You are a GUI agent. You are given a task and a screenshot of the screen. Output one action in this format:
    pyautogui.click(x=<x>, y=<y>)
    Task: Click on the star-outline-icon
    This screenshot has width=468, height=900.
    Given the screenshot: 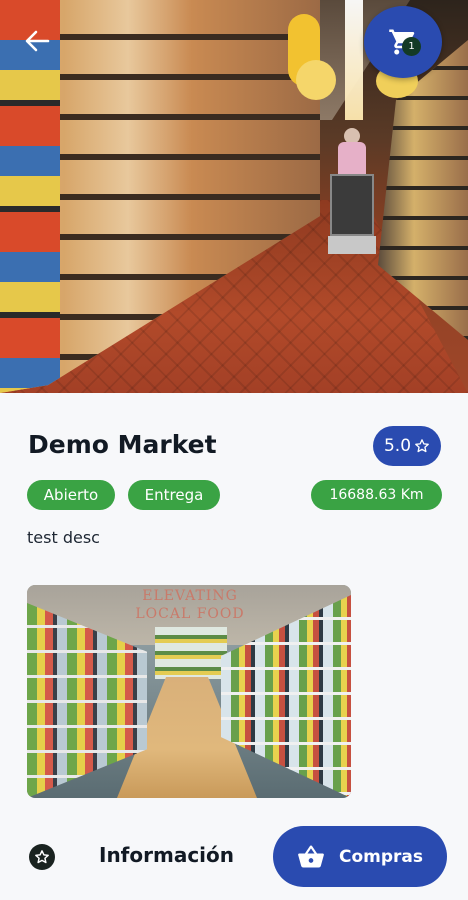 What is the action you would take?
    pyautogui.click(x=422, y=446)
    